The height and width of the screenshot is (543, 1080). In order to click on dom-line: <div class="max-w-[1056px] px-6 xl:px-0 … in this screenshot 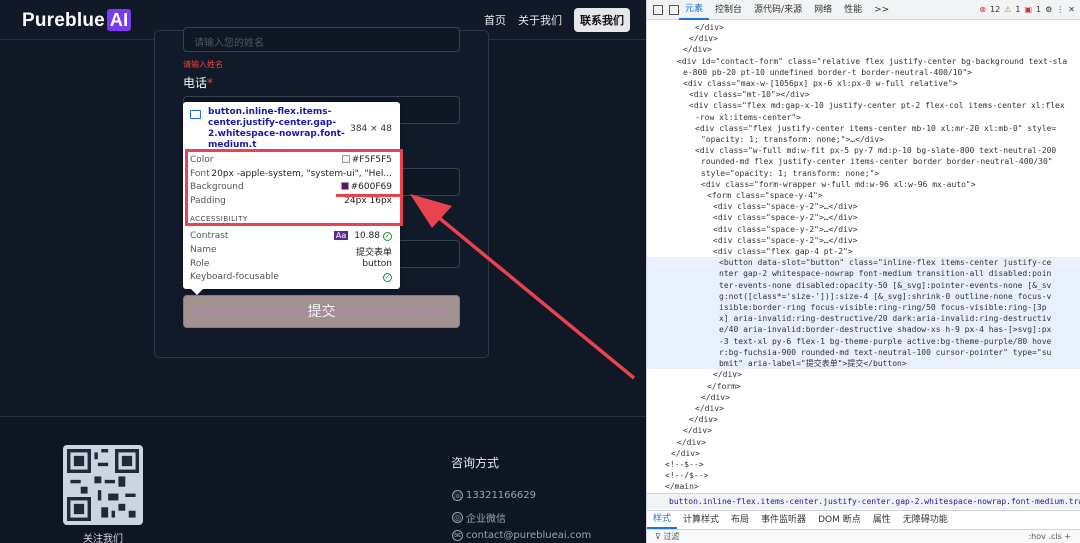, I will do `click(863, 83)`.